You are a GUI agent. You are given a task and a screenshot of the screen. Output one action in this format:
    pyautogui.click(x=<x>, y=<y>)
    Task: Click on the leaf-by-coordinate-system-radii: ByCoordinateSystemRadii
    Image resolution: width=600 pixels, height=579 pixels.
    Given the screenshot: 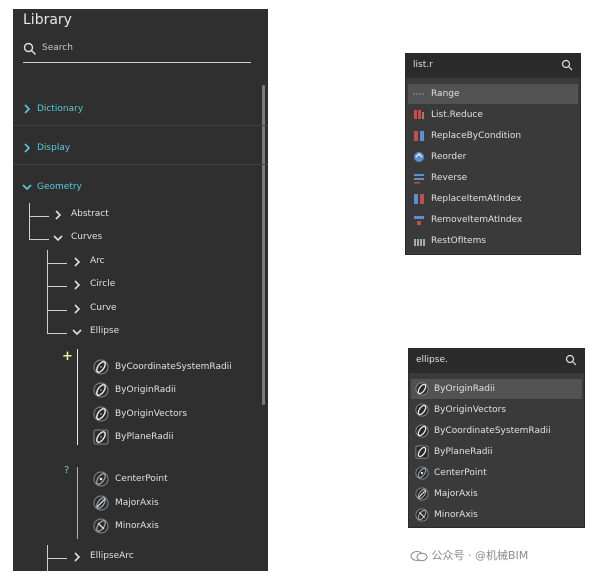 What is the action you would take?
    pyautogui.click(x=175, y=368)
    